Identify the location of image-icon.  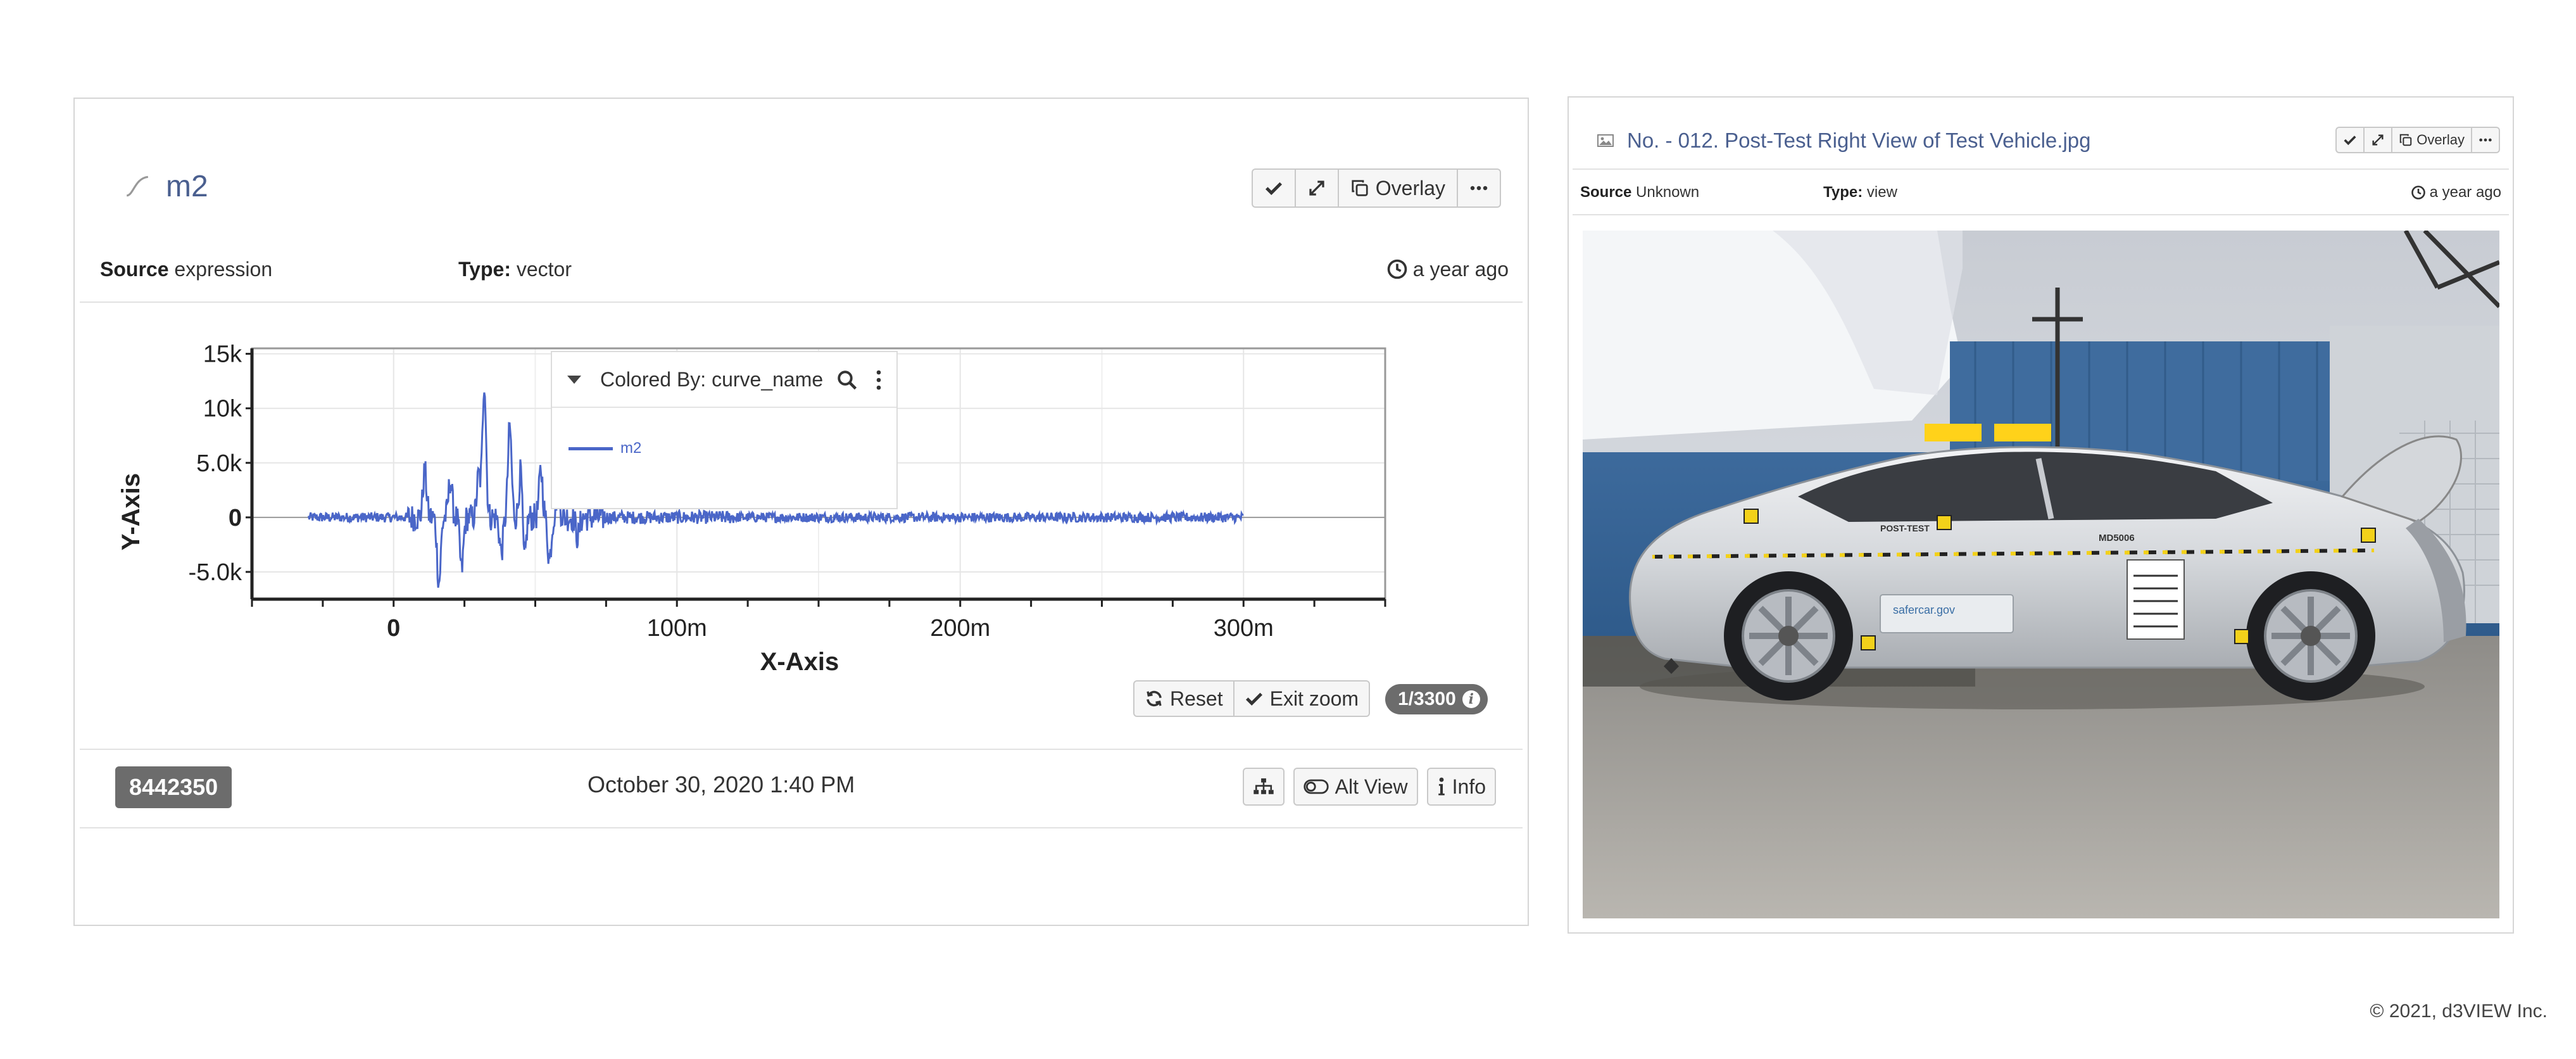
(1605, 140).